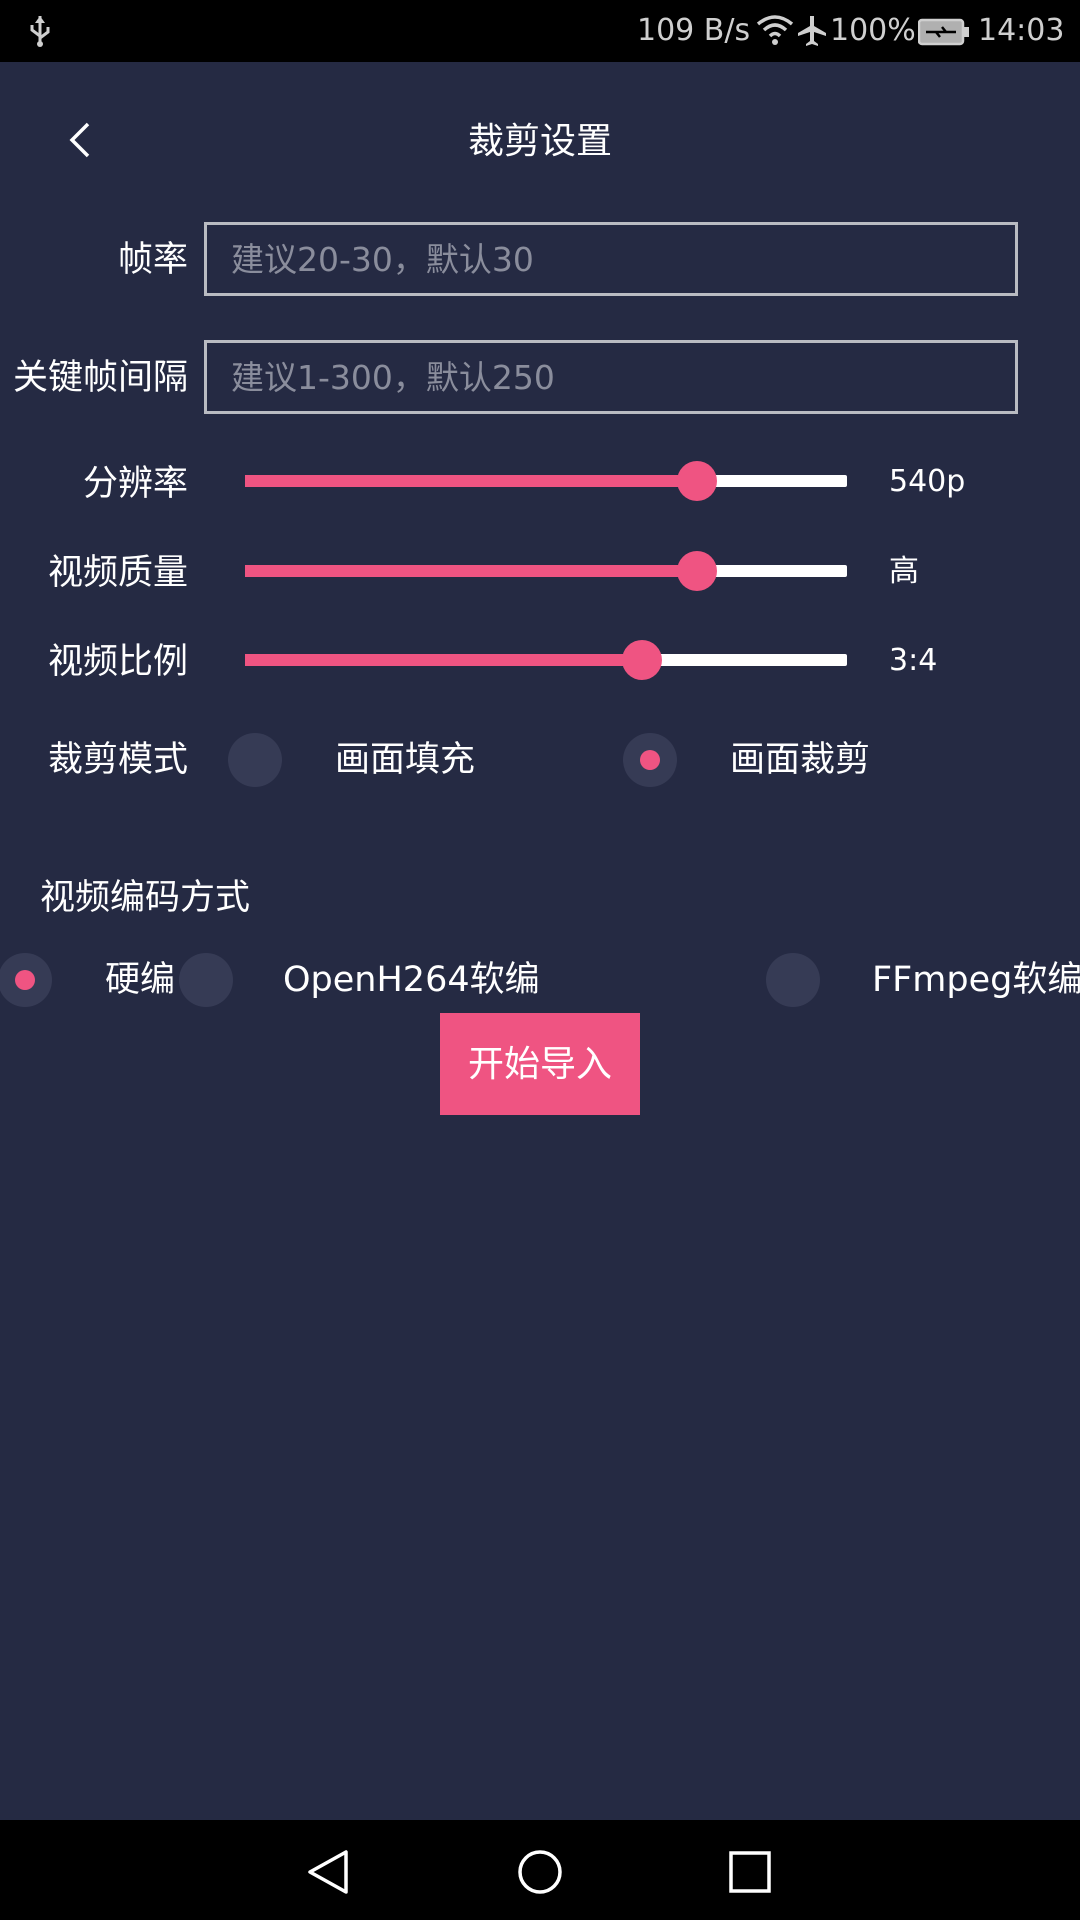  Describe the element at coordinates (206, 980) in the screenshot. I see `radio-openh264-encode` at that location.